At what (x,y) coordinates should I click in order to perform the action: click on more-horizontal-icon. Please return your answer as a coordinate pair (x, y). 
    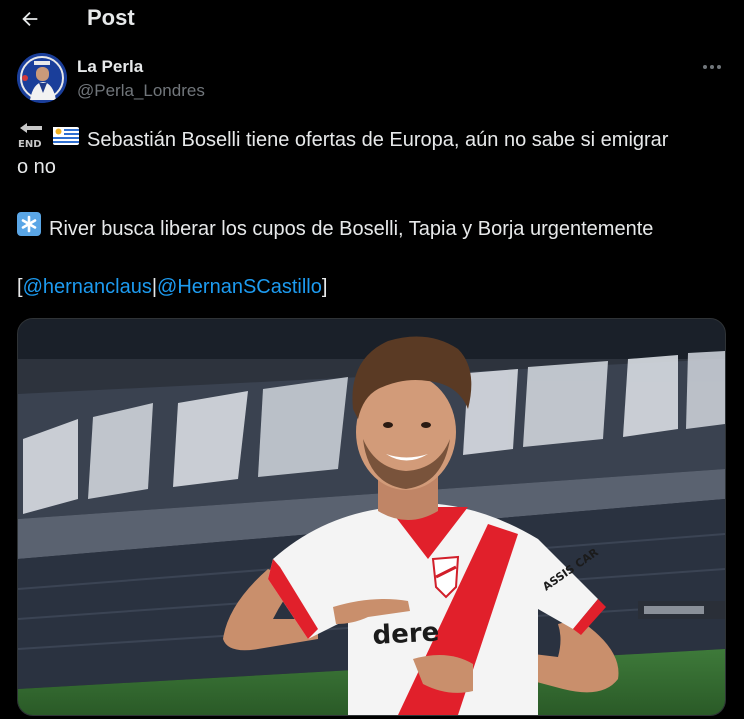
    Looking at the image, I should click on (712, 67).